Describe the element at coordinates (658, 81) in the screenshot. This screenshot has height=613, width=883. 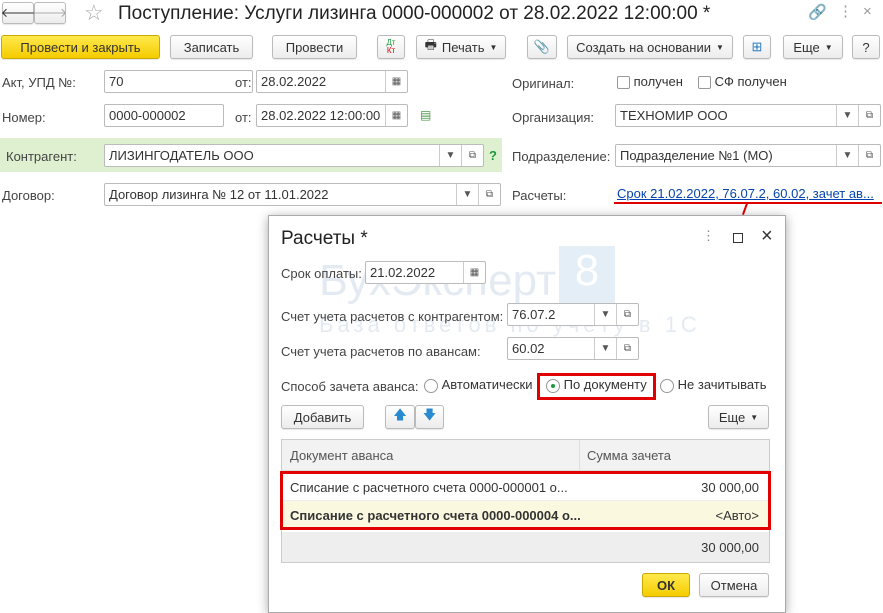
I see `received-label: получен` at that location.